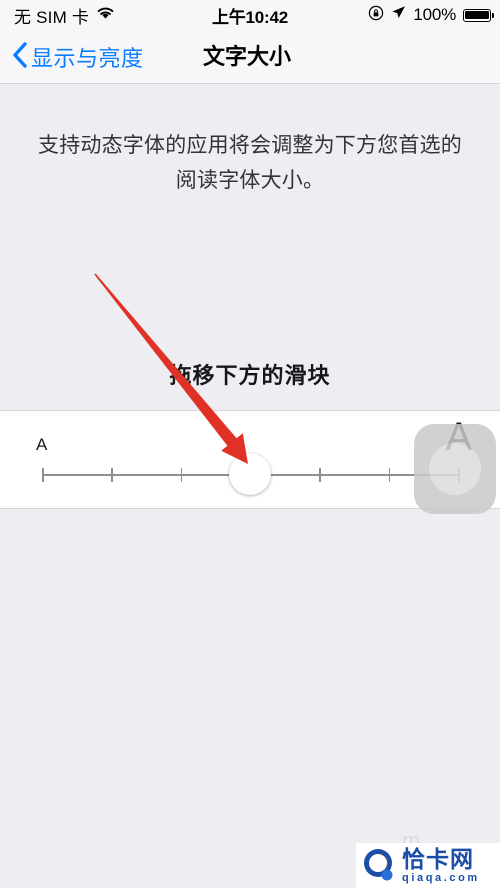 The image size is (500, 888). What do you see at coordinates (250, 474) in the screenshot?
I see `text-size-slider-knob` at bounding box center [250, 474].